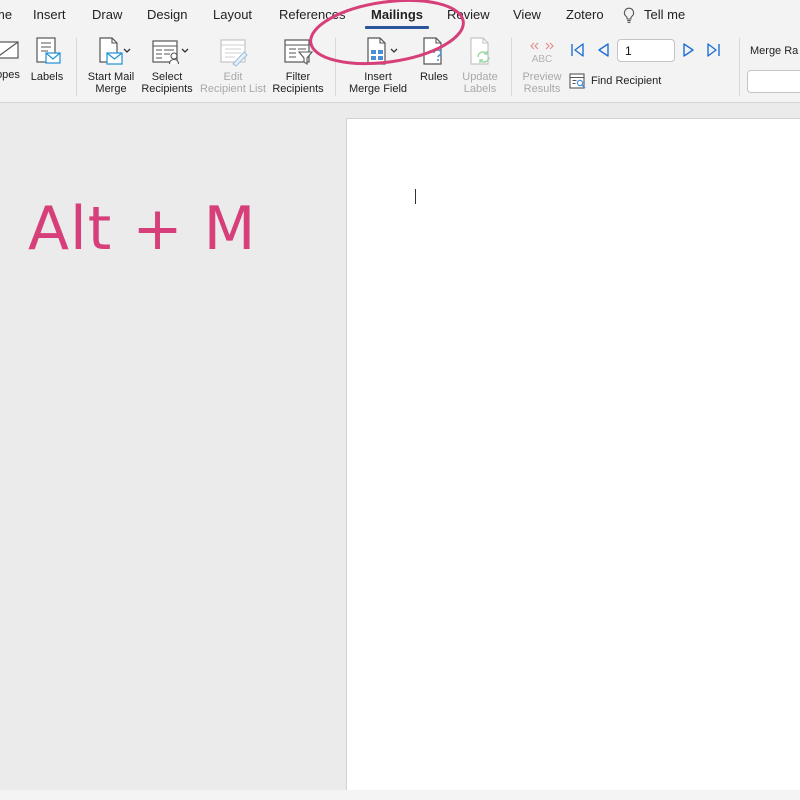 The width and height of the screenshot is (800, 800). What do you see at coordinates (234, 53) in the screenshot?
I see `edit-list-icon` at bounding box center [234, 53].